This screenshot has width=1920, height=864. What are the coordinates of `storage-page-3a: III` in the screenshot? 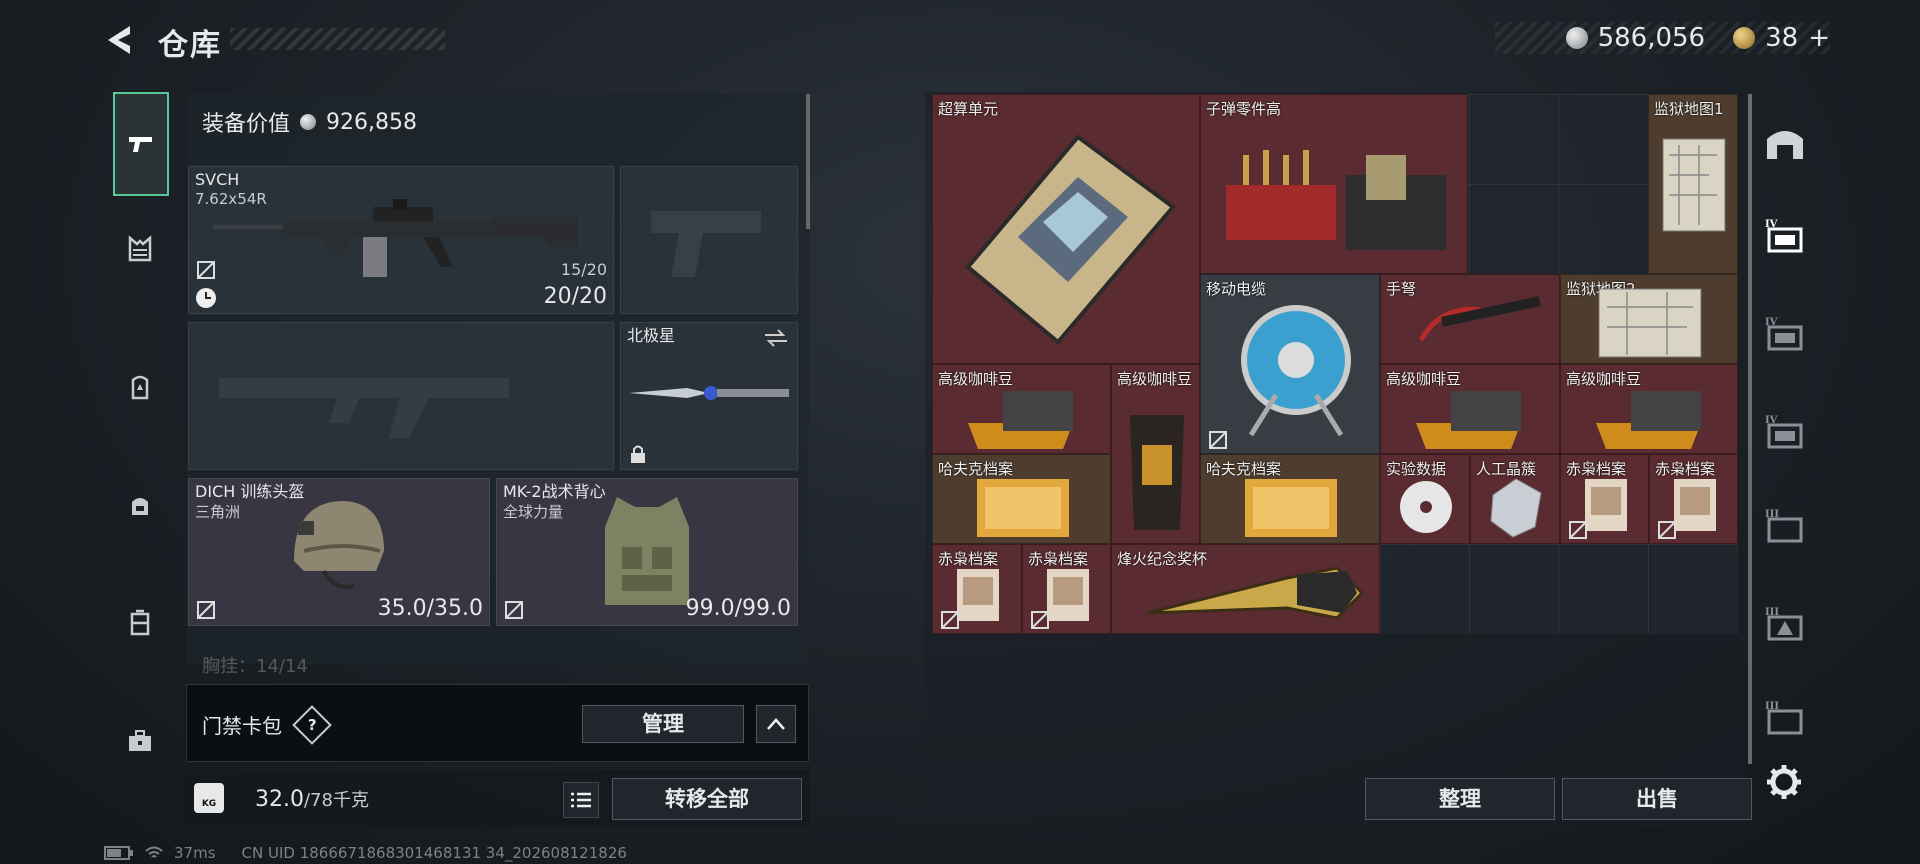 It's located at (1785, 525).